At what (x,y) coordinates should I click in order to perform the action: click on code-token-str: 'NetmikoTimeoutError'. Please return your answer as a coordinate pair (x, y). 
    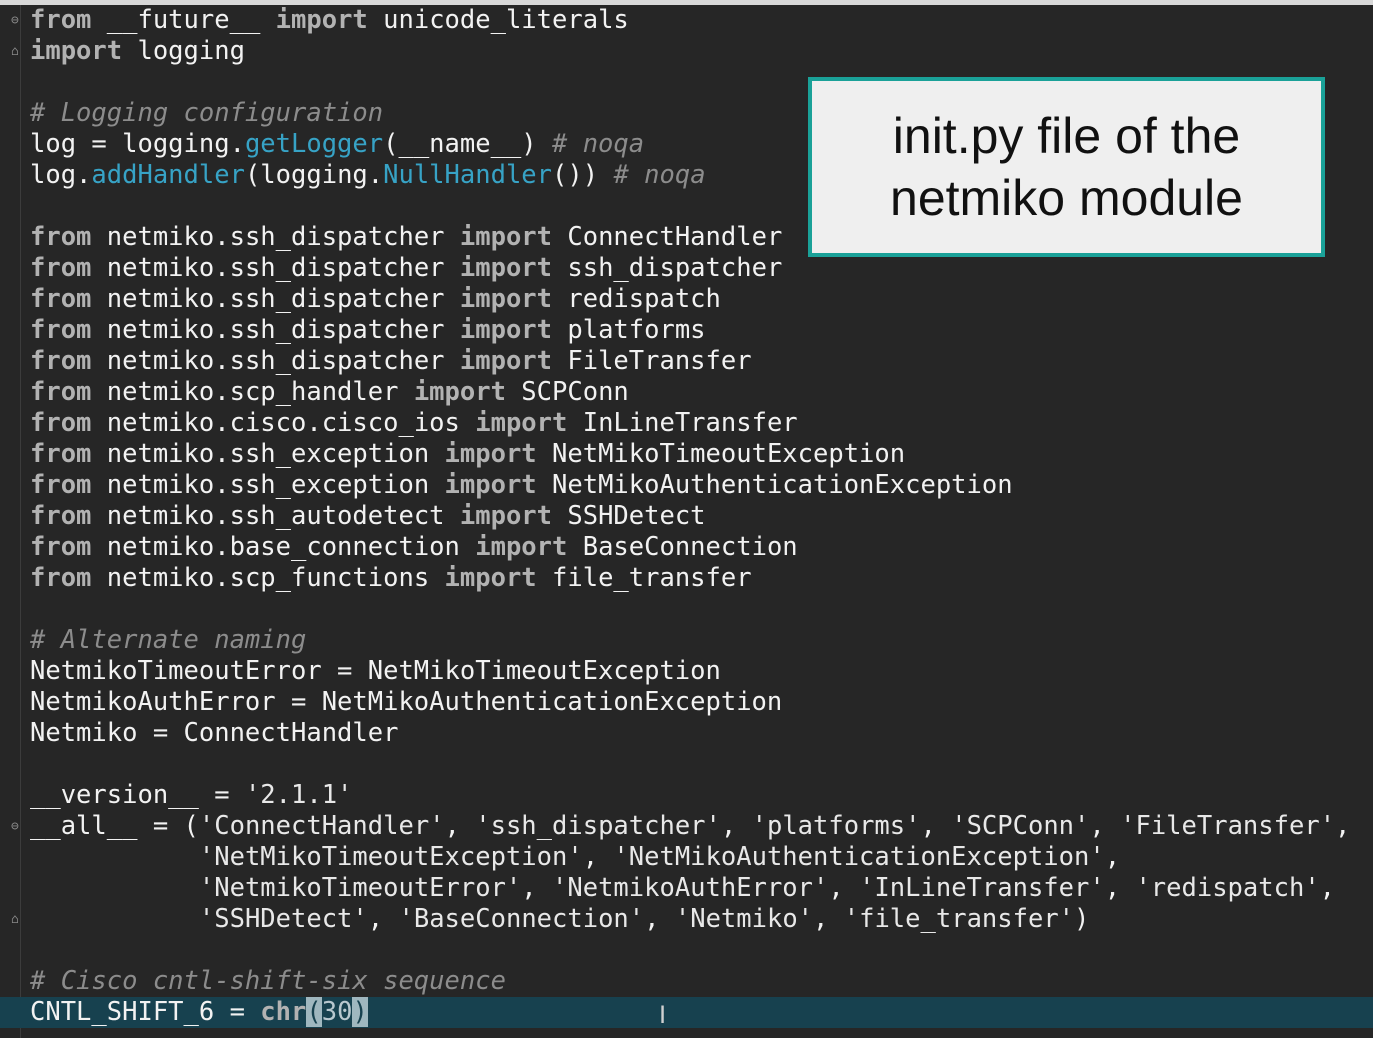
    Looking at the image, I should click on (360, 888).